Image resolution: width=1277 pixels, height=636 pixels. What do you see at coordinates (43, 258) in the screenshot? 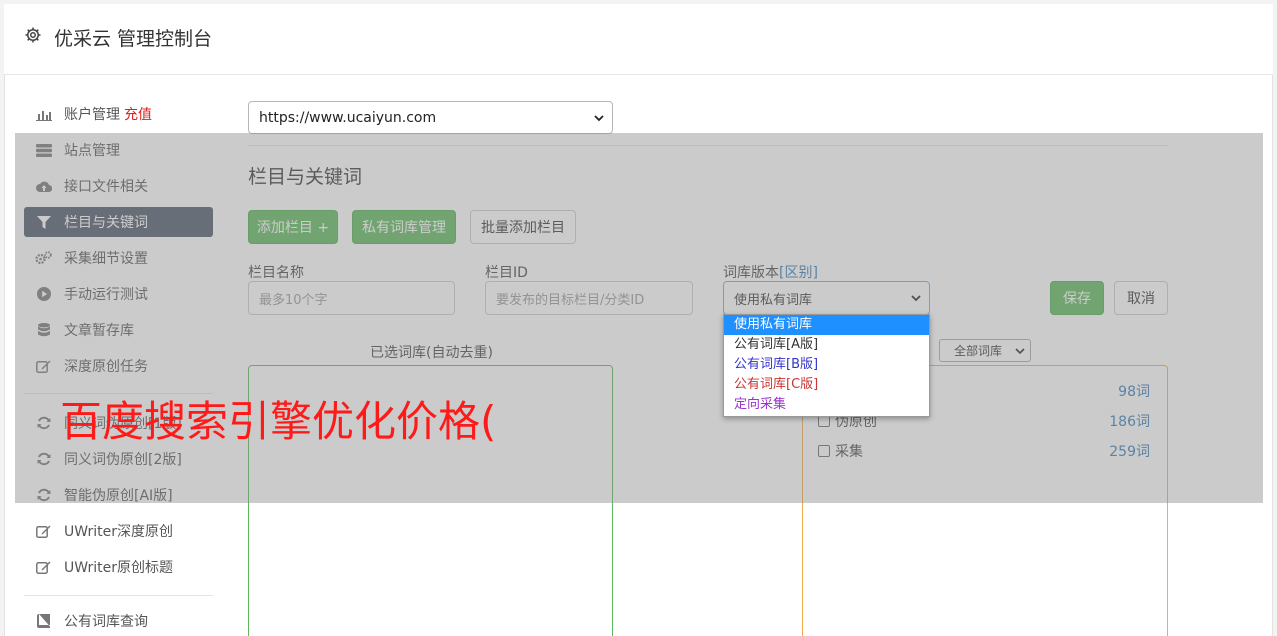
I see `gears-icon` at bounding box center [43, 258].